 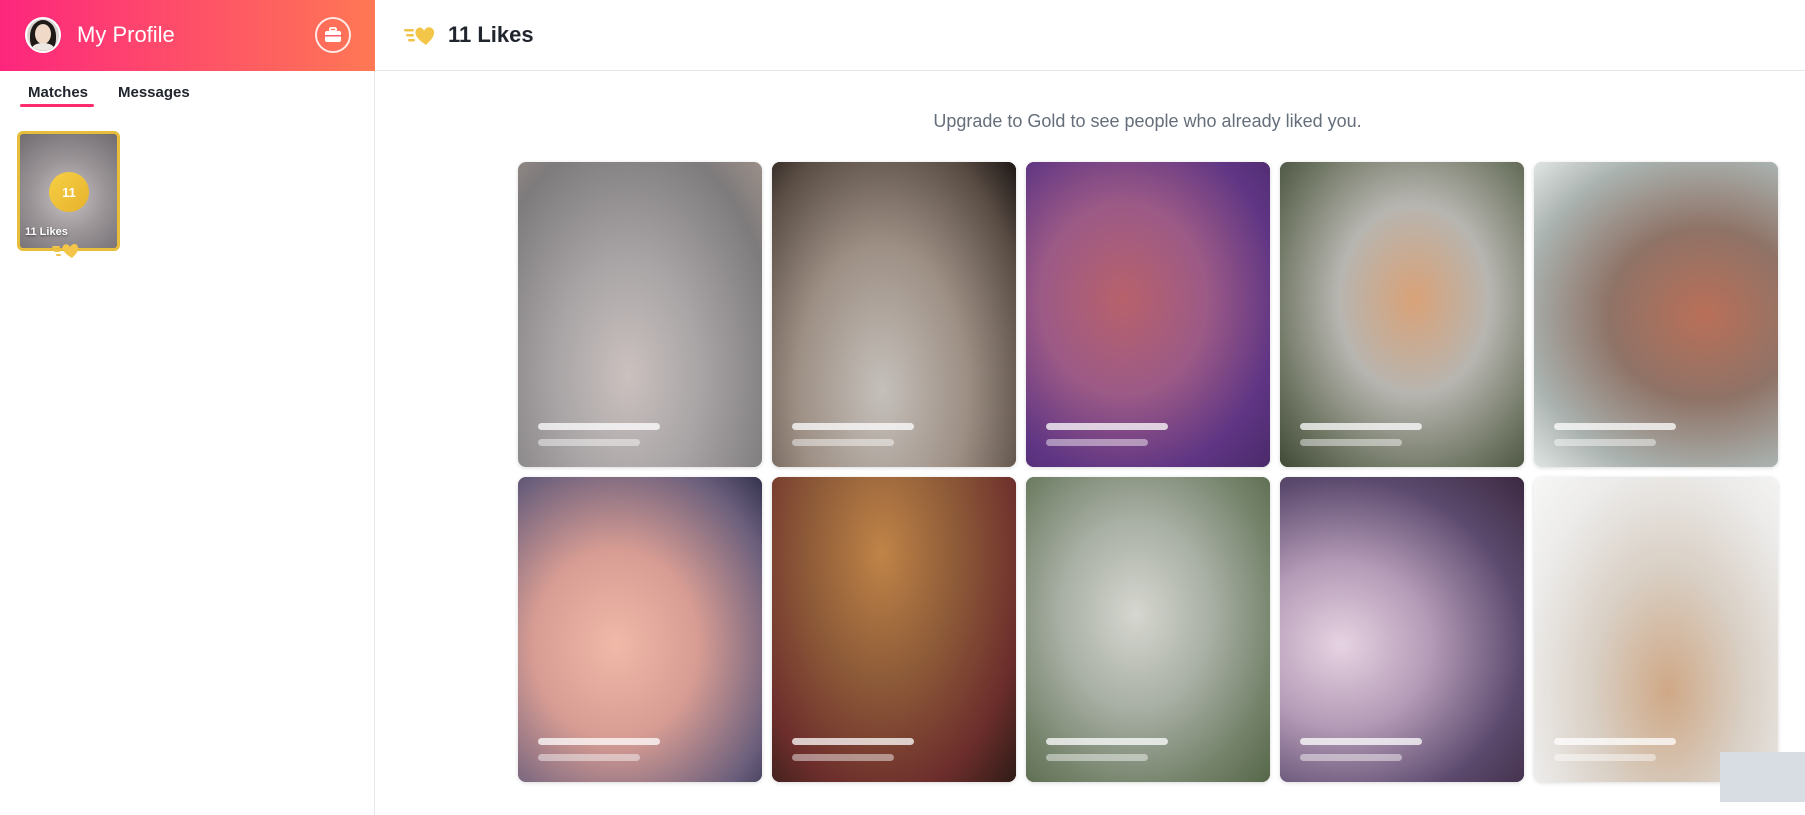 What do you see at coordinates (491, 34) in the screenshot?
I see `page-title: 11 Likes` at bounding box center [491, 34].